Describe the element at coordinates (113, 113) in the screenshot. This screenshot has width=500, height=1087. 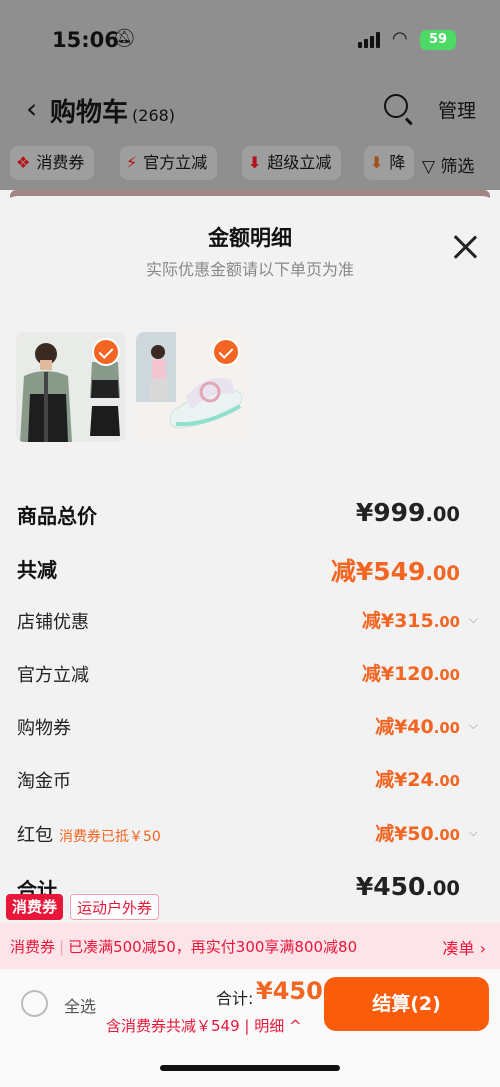
I see `page-title: 购物车 (268)` at that location.